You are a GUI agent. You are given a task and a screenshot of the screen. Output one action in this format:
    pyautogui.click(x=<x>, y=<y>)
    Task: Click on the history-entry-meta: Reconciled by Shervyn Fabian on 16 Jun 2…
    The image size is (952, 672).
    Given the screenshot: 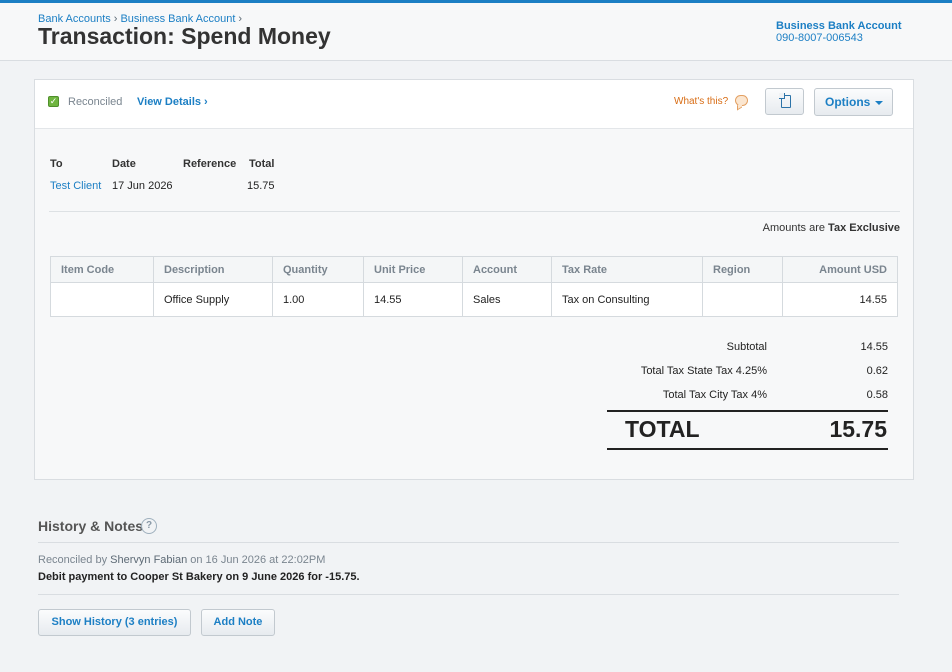 What is the action you would take?
    pyautogui.click(x=181, y=560)
    